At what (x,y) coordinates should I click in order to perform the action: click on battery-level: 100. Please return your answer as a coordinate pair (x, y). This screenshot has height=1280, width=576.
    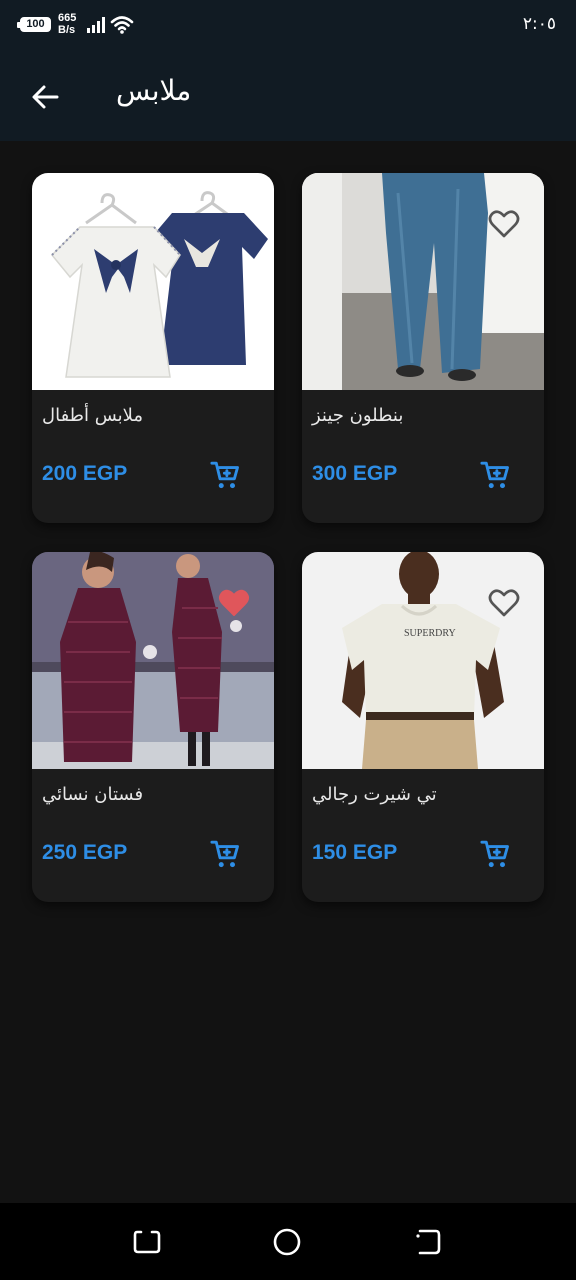
    Looking at the image, I should click on (35, 24).